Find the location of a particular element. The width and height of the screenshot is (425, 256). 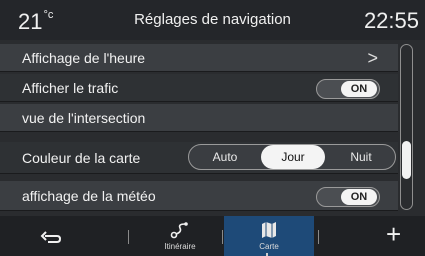

setting-label: Affichage de l'heure is located at coordinates (84, 58).